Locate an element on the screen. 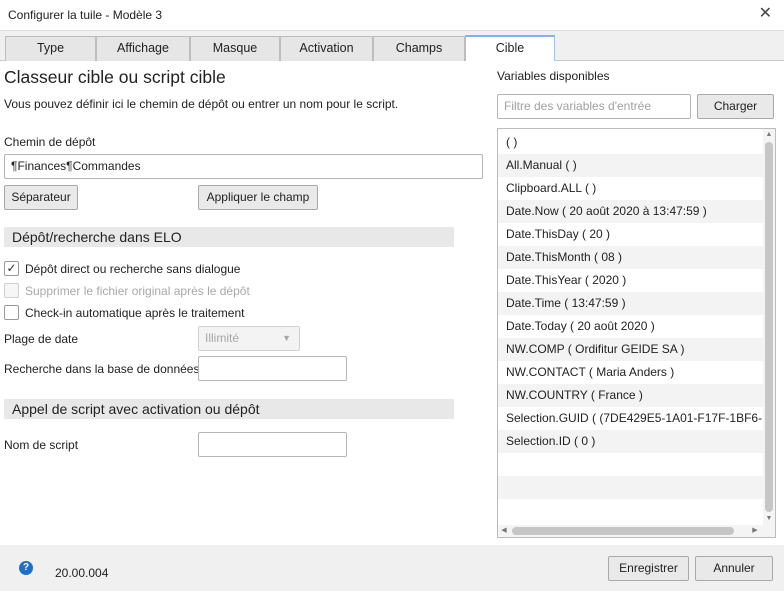  script-name-input is located at coordinates (272, 444).